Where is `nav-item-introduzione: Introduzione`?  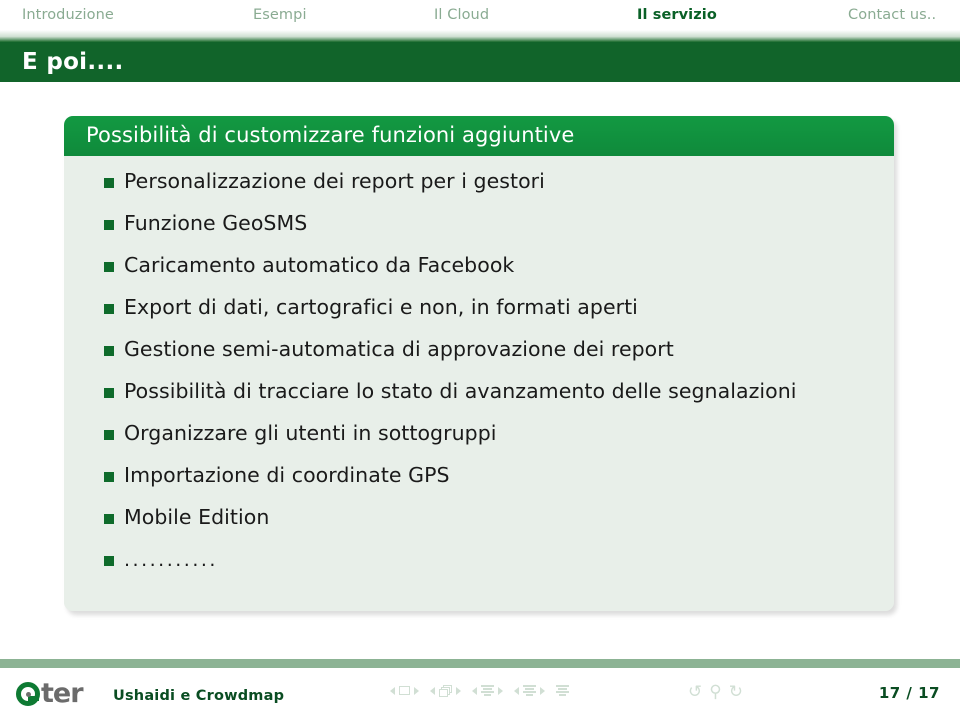 nav-item-introduzione: Introduzione is located at coordinates (68, 15).